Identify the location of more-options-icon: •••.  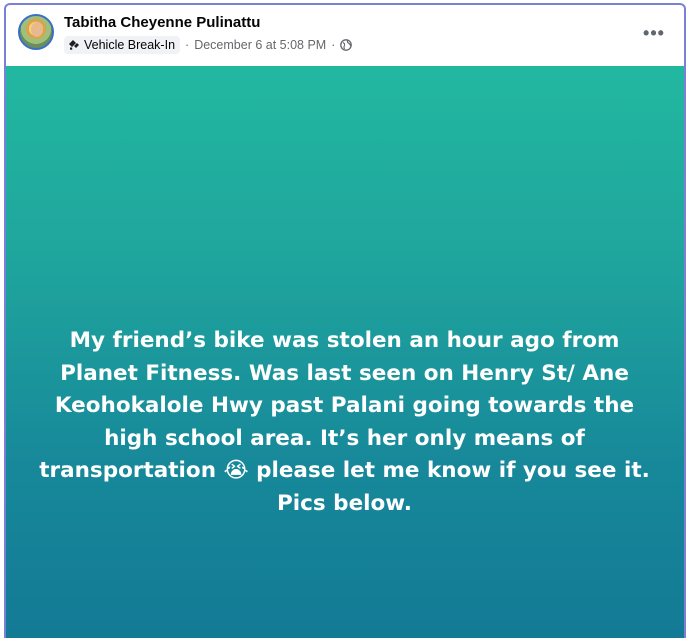
(654, 33).